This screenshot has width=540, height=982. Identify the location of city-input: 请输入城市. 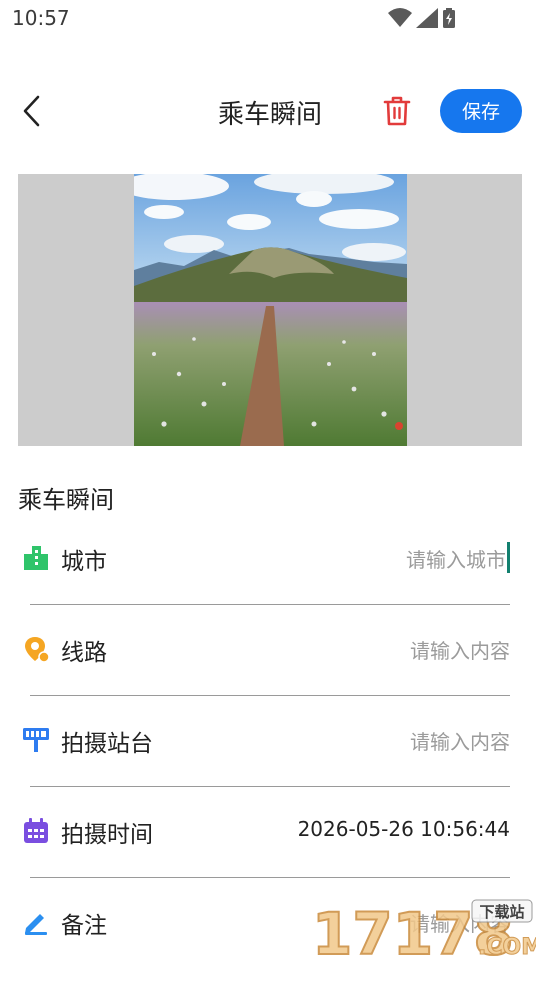
(456, 558).